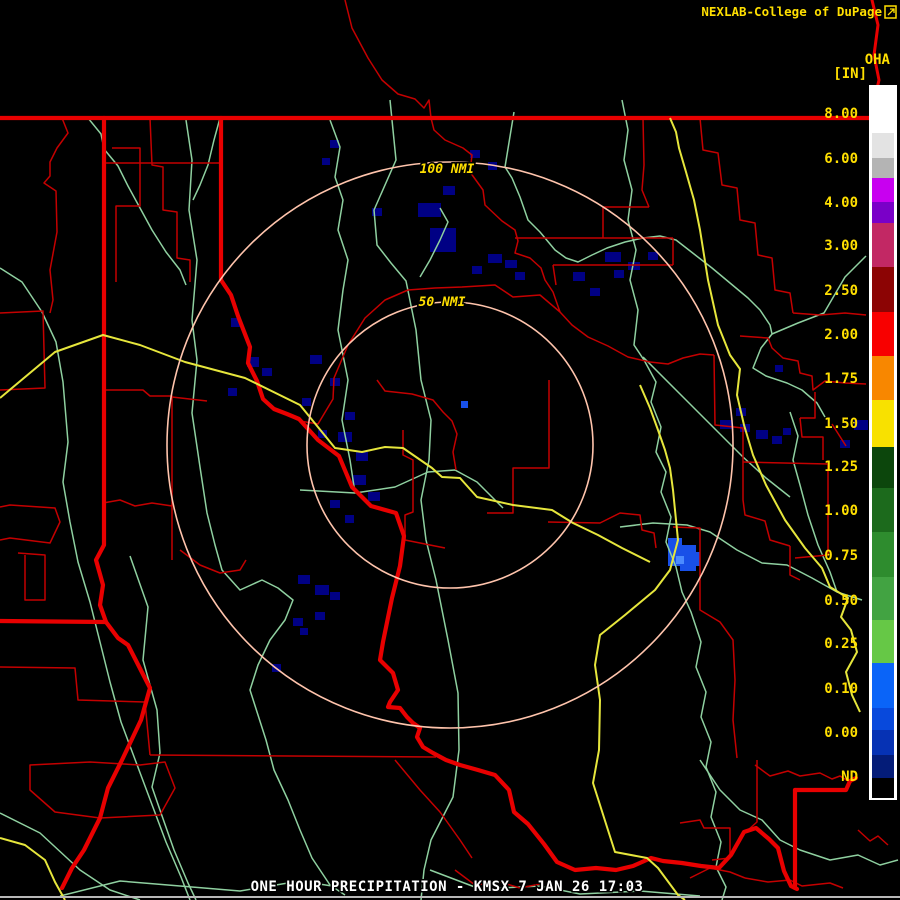 Image resolution: width=900 pixels, height=900 pixels. I want to click on colorbar-tick-1.25: 1.25, so click(841, 467).